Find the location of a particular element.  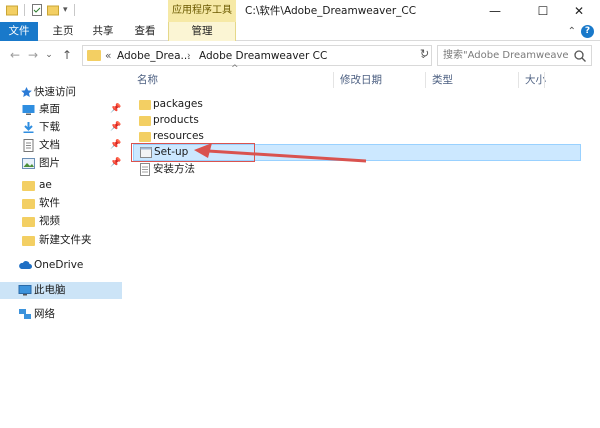

list-item: products is located at coordinates (357, 120).